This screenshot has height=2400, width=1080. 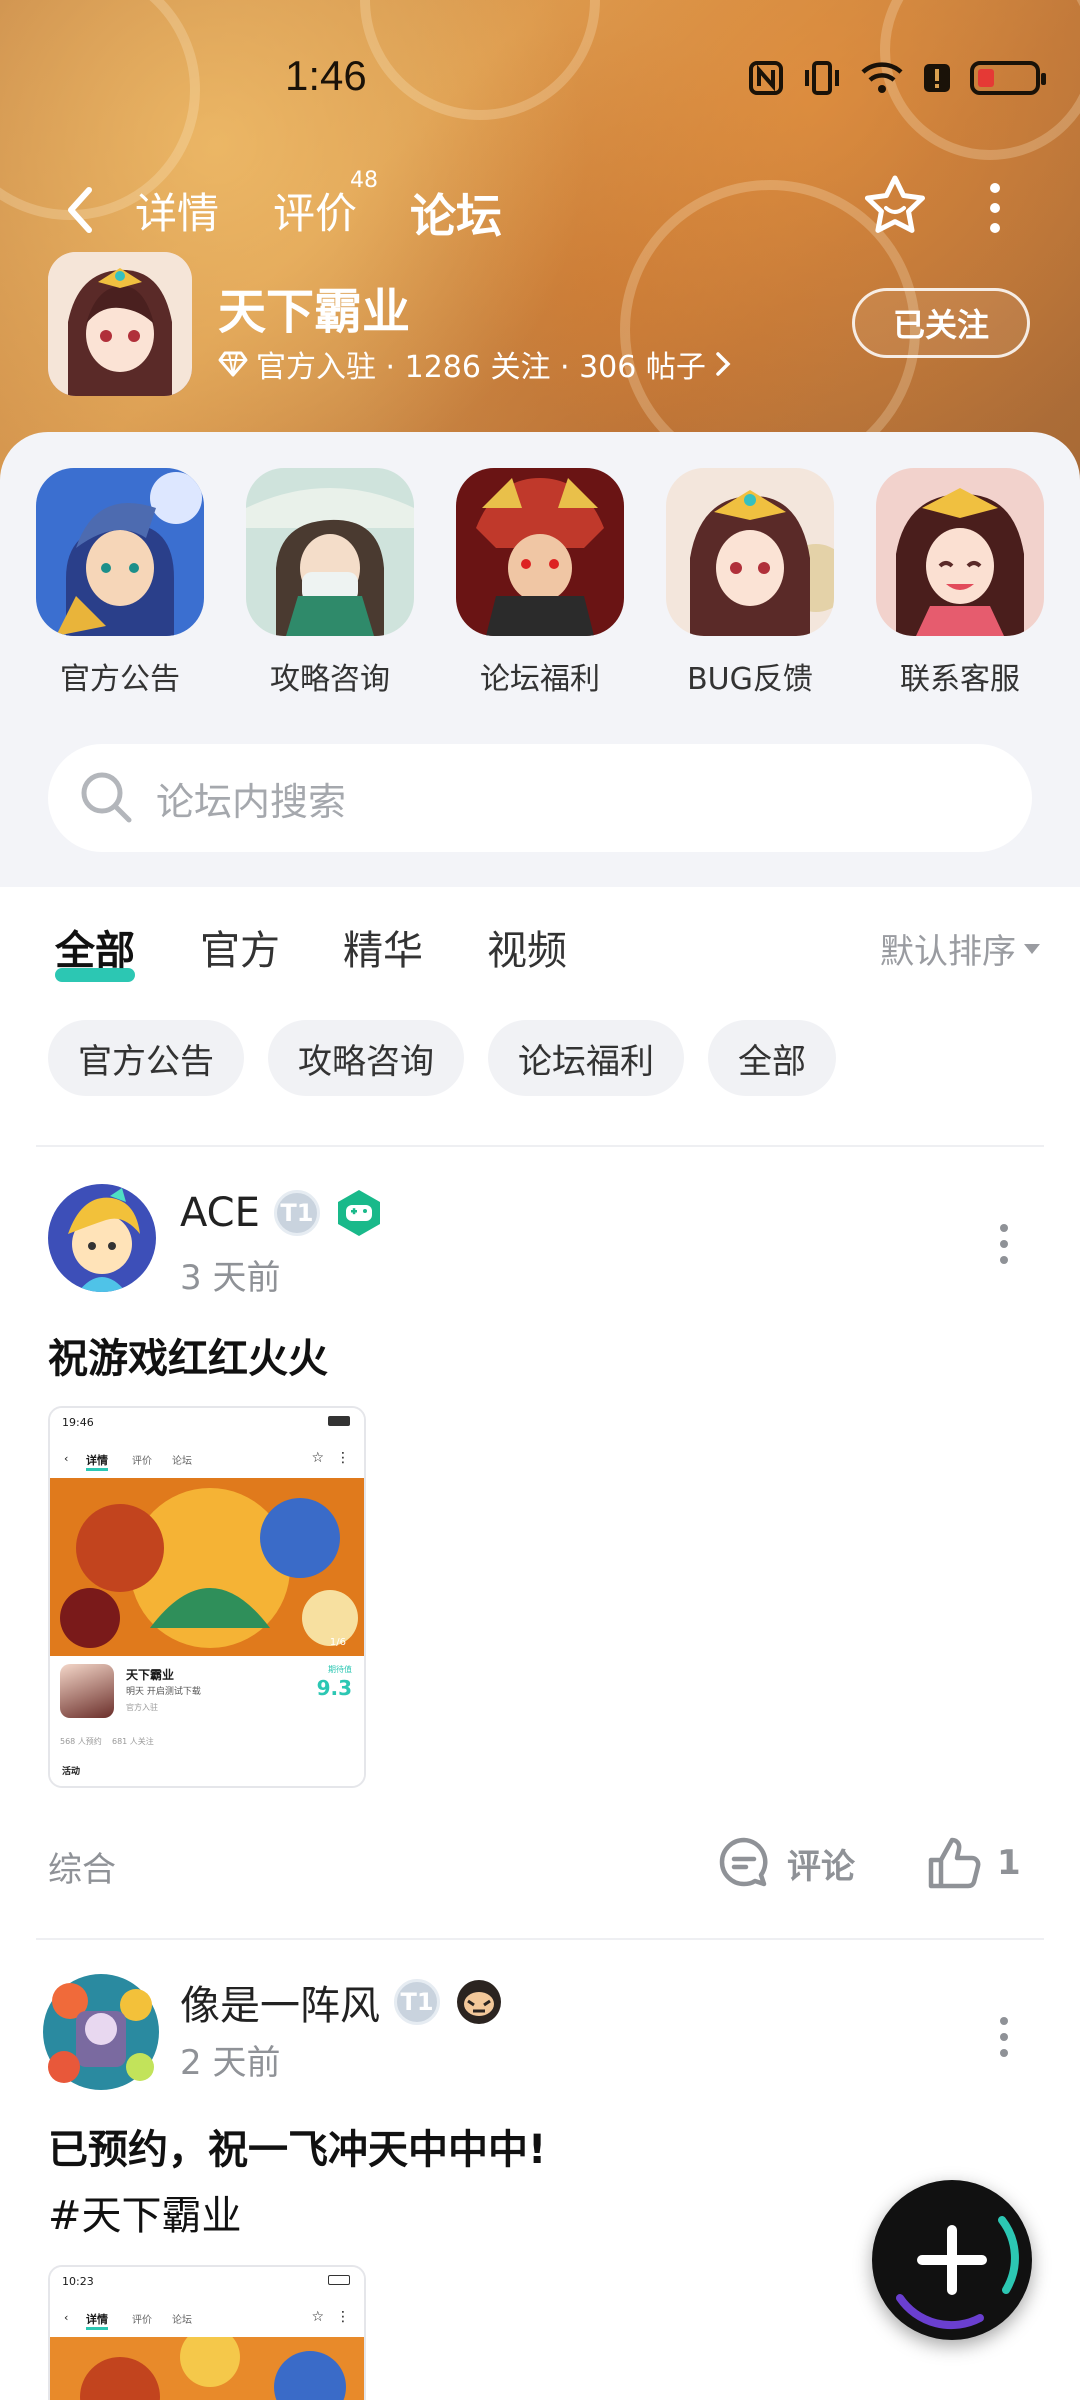 What do you see at coordinates (540, 325) in the screenshot?
I see `game-header: 天下霸业 官方入驻 · 1286 关注 · 306 帖子 已关注` at bounding box center [540, 325].